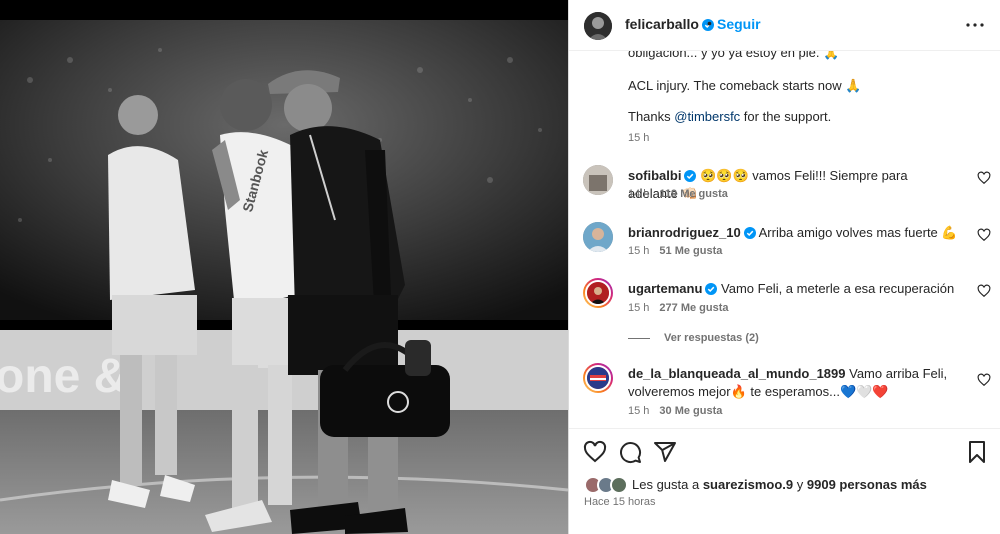 The height and width of the screenshot is (534, 1000). What do you see at coordinates (734, 55) in the screenshot?
I see `caption-line-1: obligación... y yo ya estoy en pie. 🙏` at bounding box center [734, 55].